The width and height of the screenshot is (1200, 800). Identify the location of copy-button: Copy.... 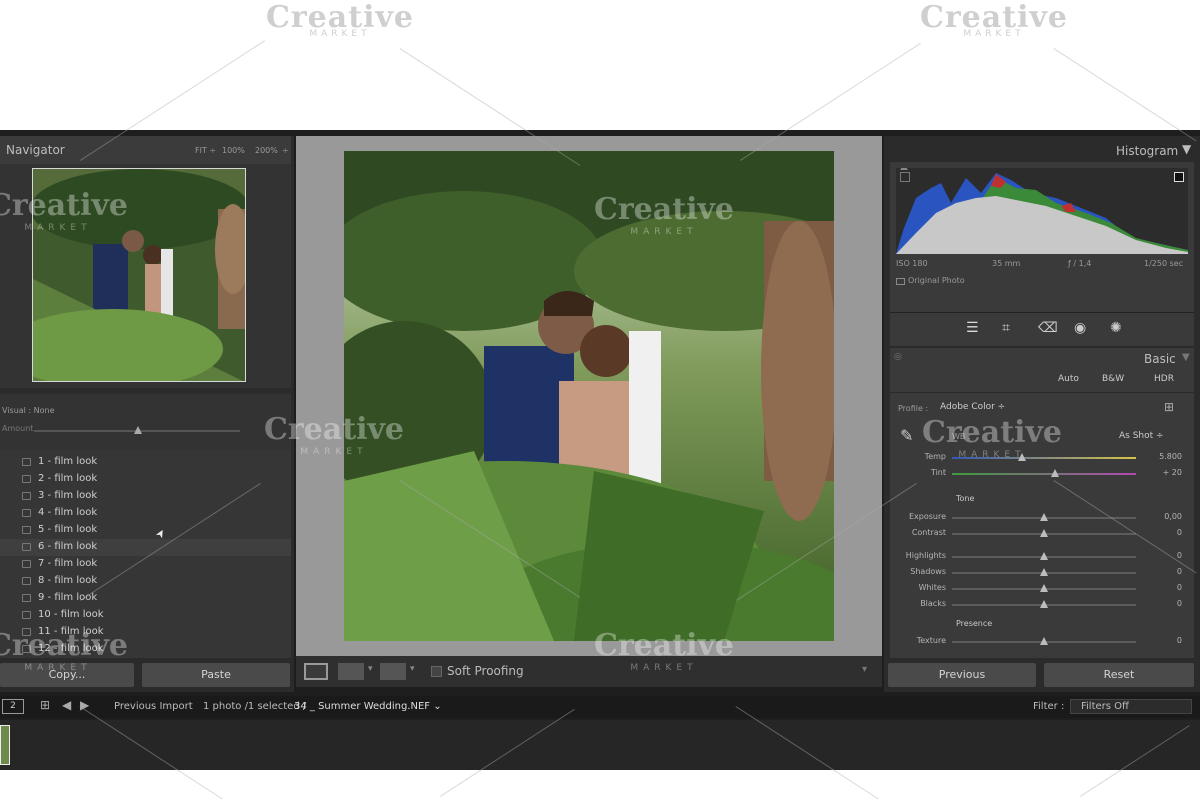
(67, 675).